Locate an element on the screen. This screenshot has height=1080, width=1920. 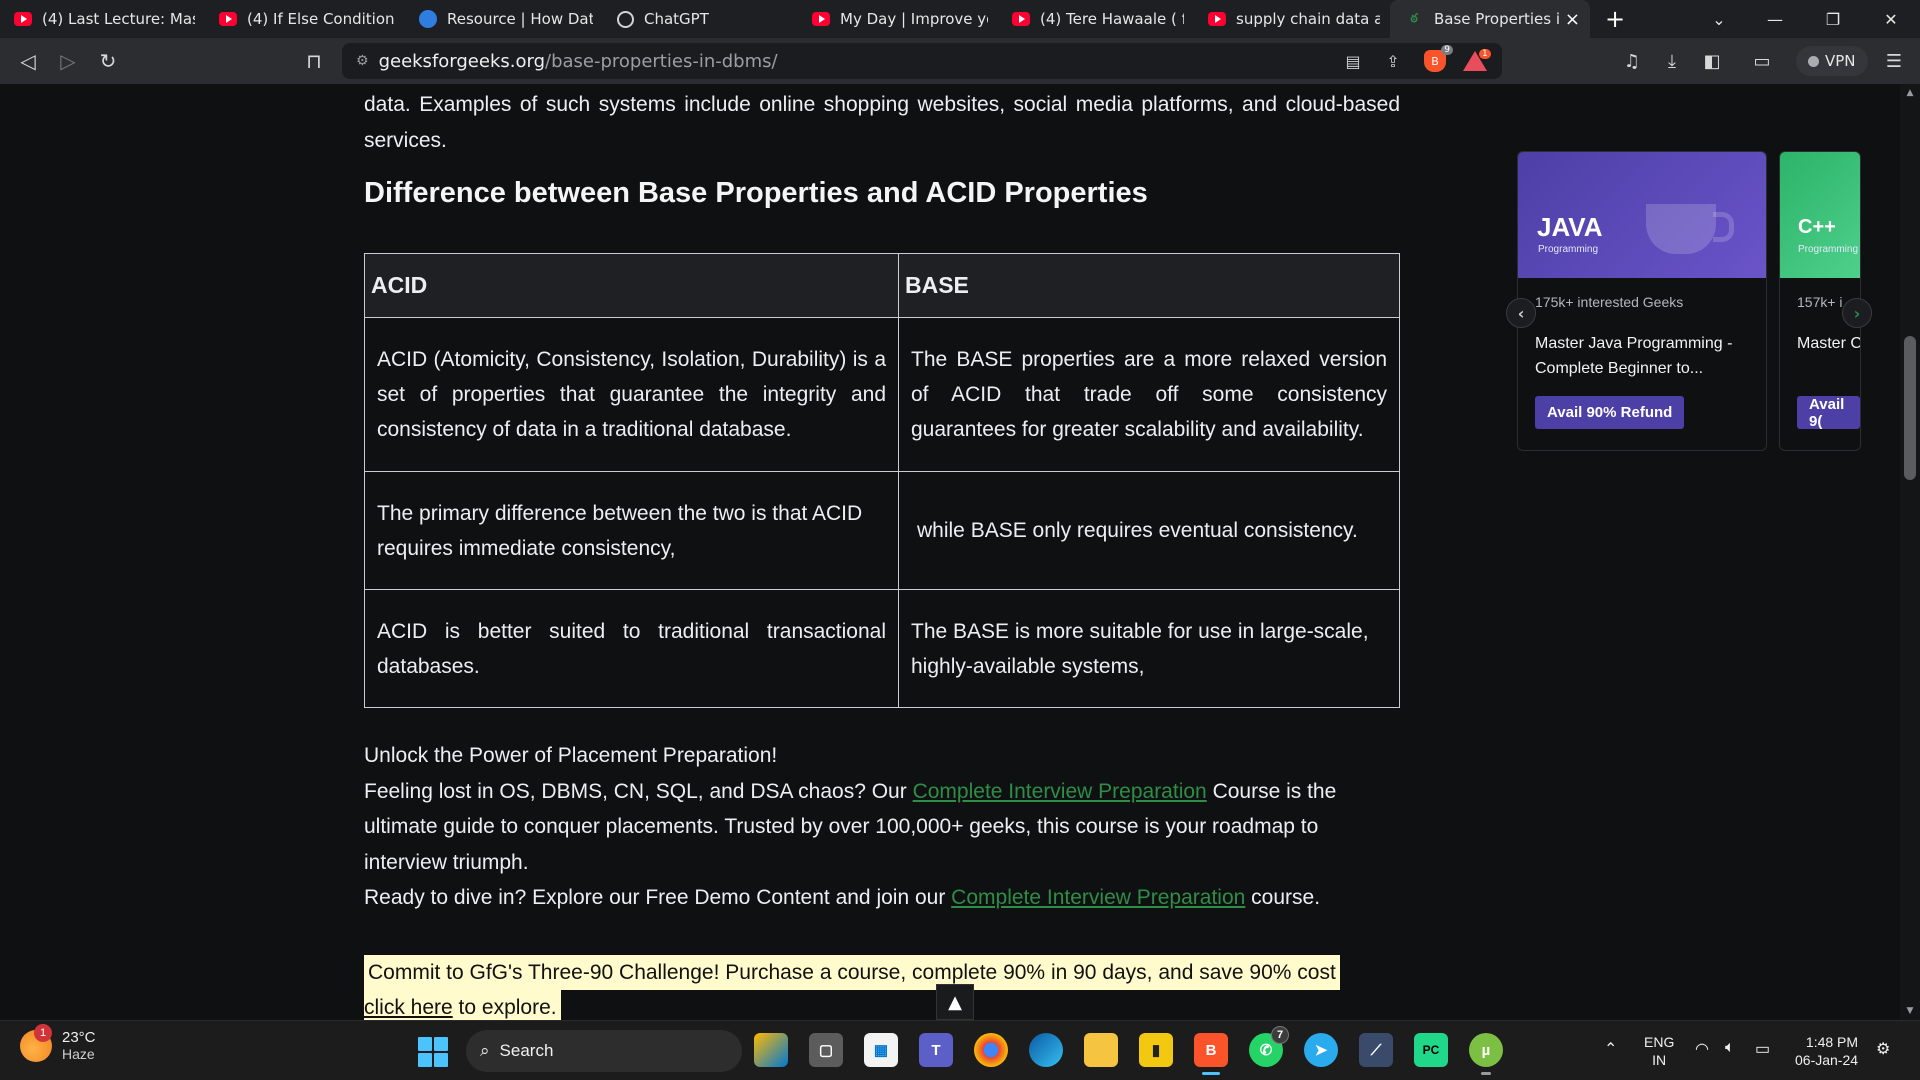
microsoft-store-icon: ▦ is located at coordinates (881, 1050).